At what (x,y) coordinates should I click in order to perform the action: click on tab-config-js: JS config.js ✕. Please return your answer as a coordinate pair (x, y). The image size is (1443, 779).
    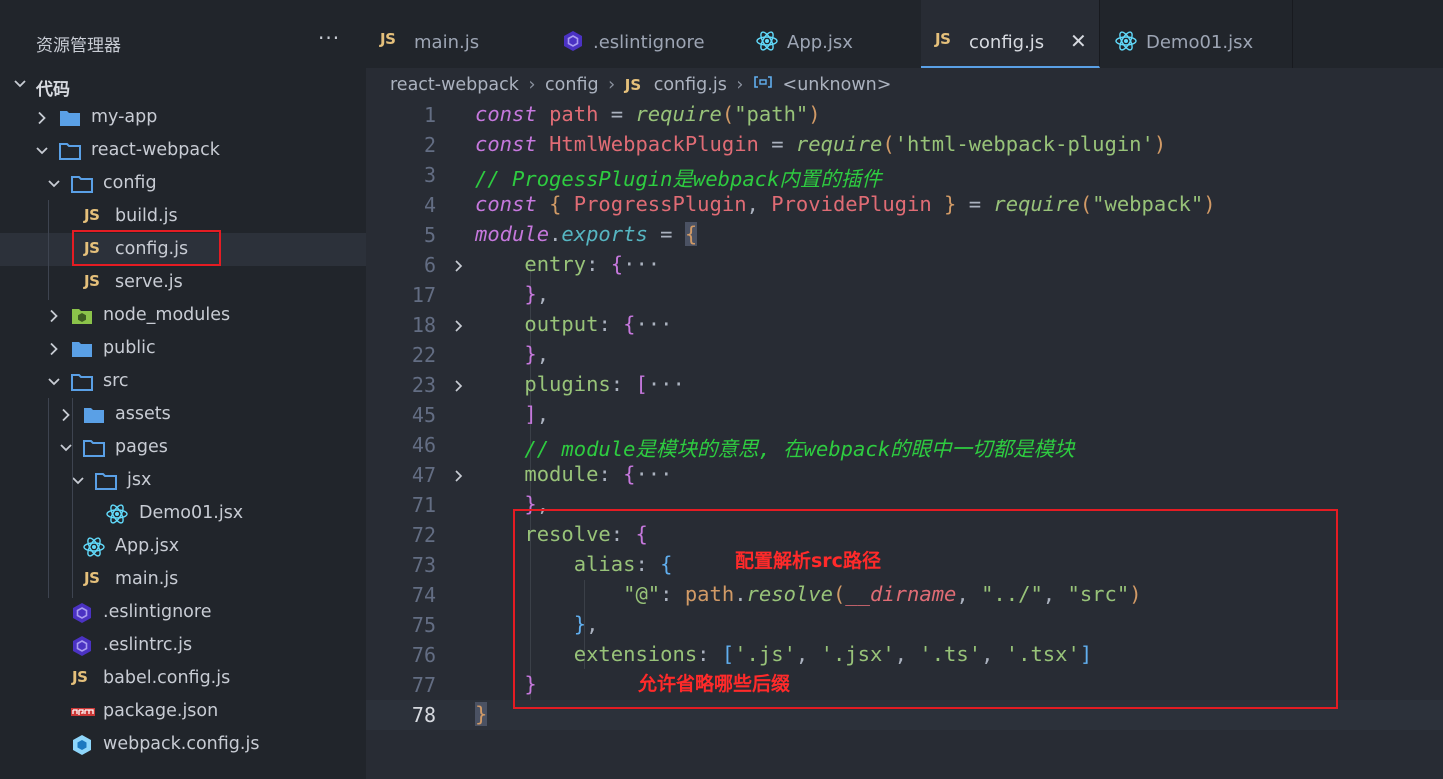
    Looking at the image, I should click on (1010, 34).